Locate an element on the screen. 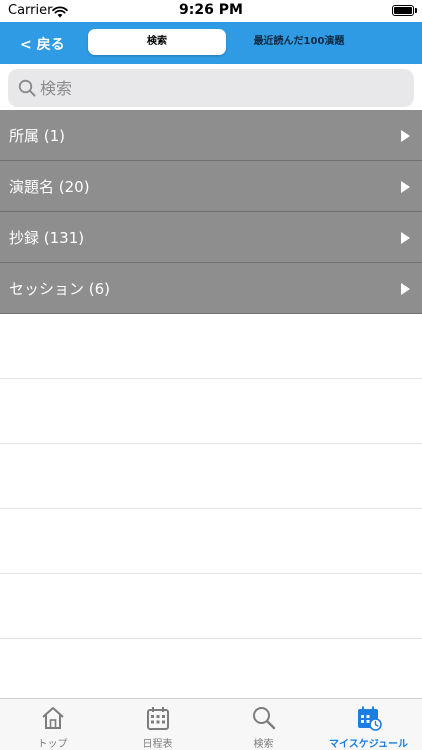 Image resolution: width=422 pixels, height=750 pixels. search-input is located at coordinates (220, 88).